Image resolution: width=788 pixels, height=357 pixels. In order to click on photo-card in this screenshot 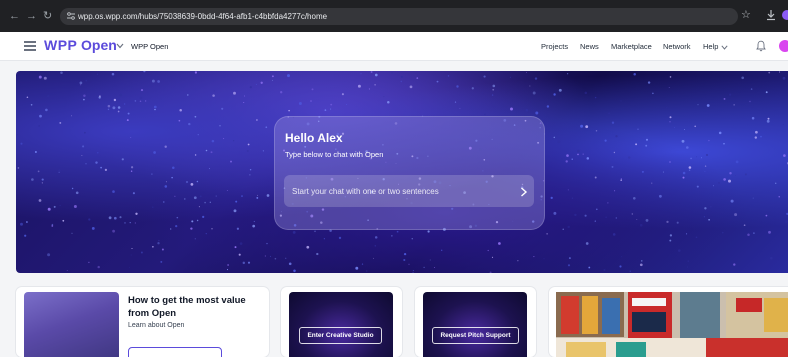, I will do `click(668, 322)`.